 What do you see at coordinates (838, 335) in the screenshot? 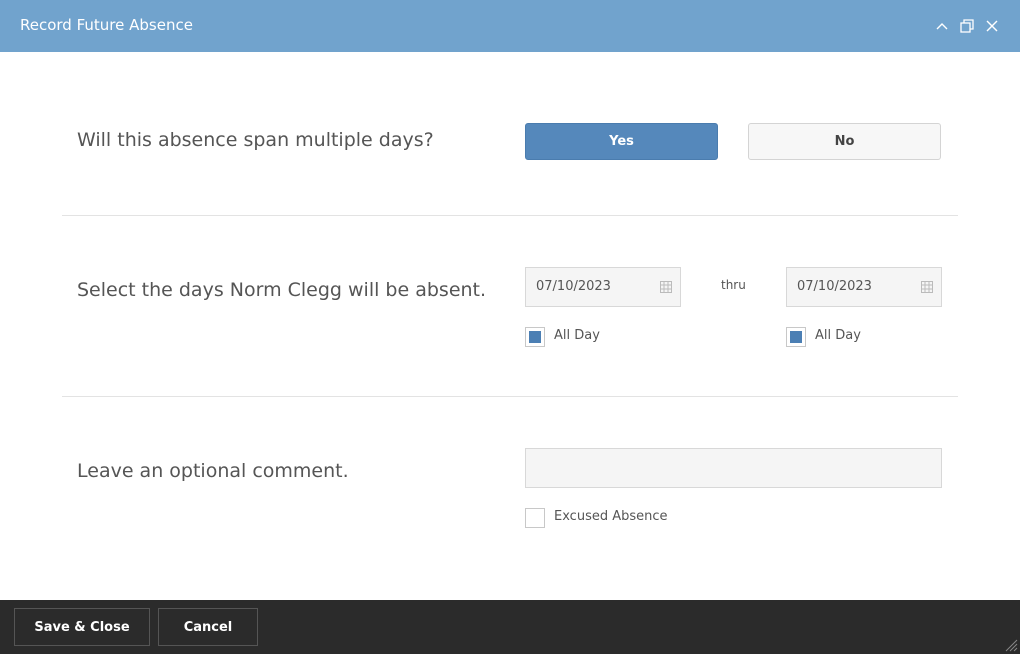
I see `end-all-day-label: All Day` at bounding box center [838, 335].